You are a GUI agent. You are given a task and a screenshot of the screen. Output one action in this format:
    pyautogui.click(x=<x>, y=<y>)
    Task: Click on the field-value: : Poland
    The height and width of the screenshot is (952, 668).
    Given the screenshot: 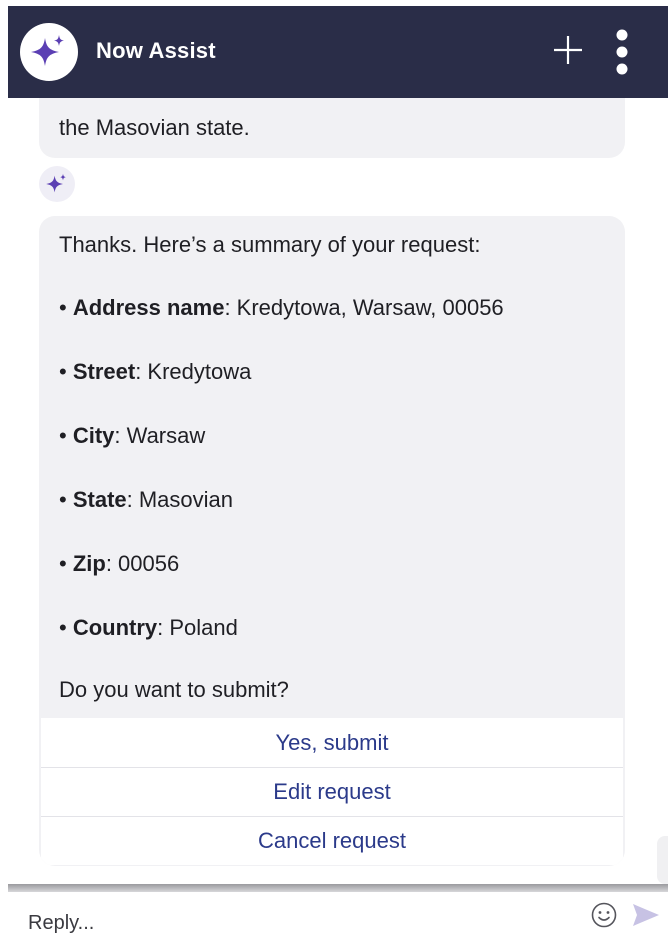 What is the action you would take?
    pyautogui.click(x=197, y=627)
    